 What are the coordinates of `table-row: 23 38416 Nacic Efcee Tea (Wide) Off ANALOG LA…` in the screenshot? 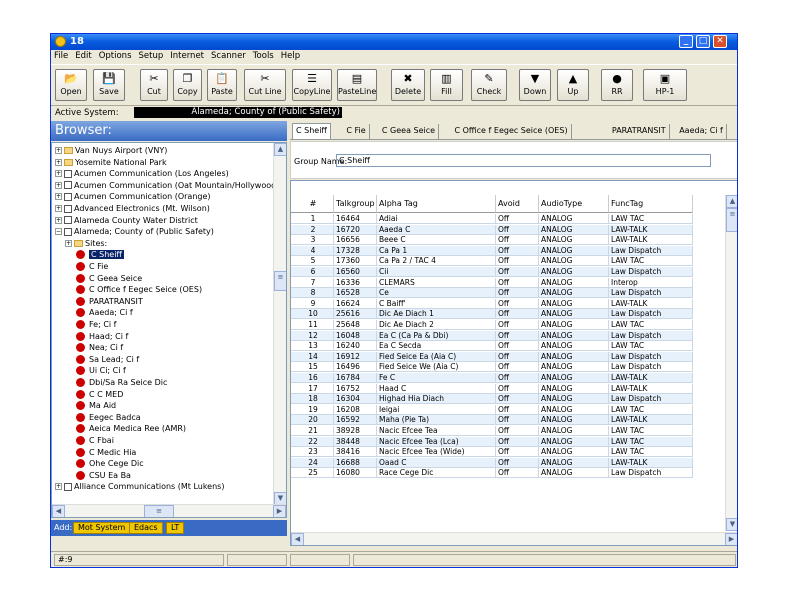 It's located at (492, 452).